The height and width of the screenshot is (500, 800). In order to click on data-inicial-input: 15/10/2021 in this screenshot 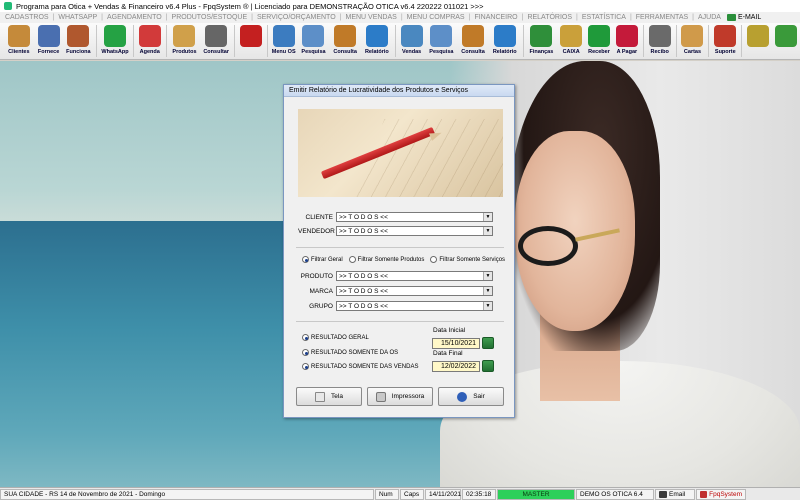, I will do `click(456, 343)`.